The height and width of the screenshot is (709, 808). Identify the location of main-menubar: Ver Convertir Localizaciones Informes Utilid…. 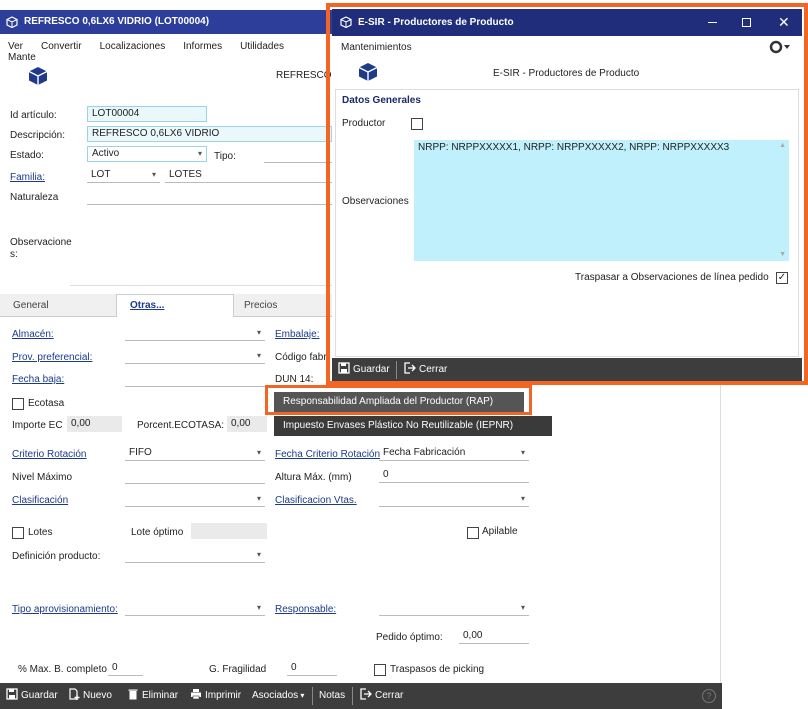
(173, 52).